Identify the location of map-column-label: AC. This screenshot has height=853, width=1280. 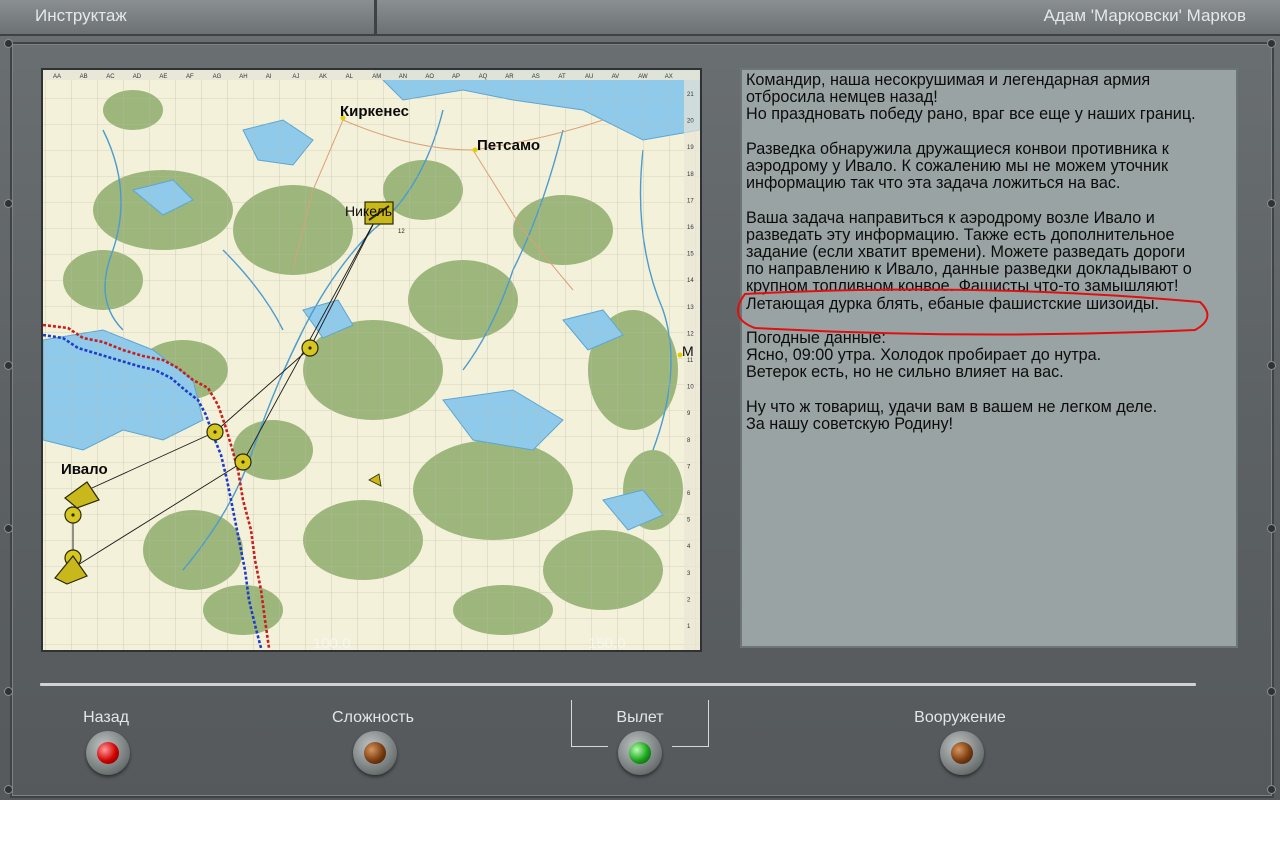
(110, 77).